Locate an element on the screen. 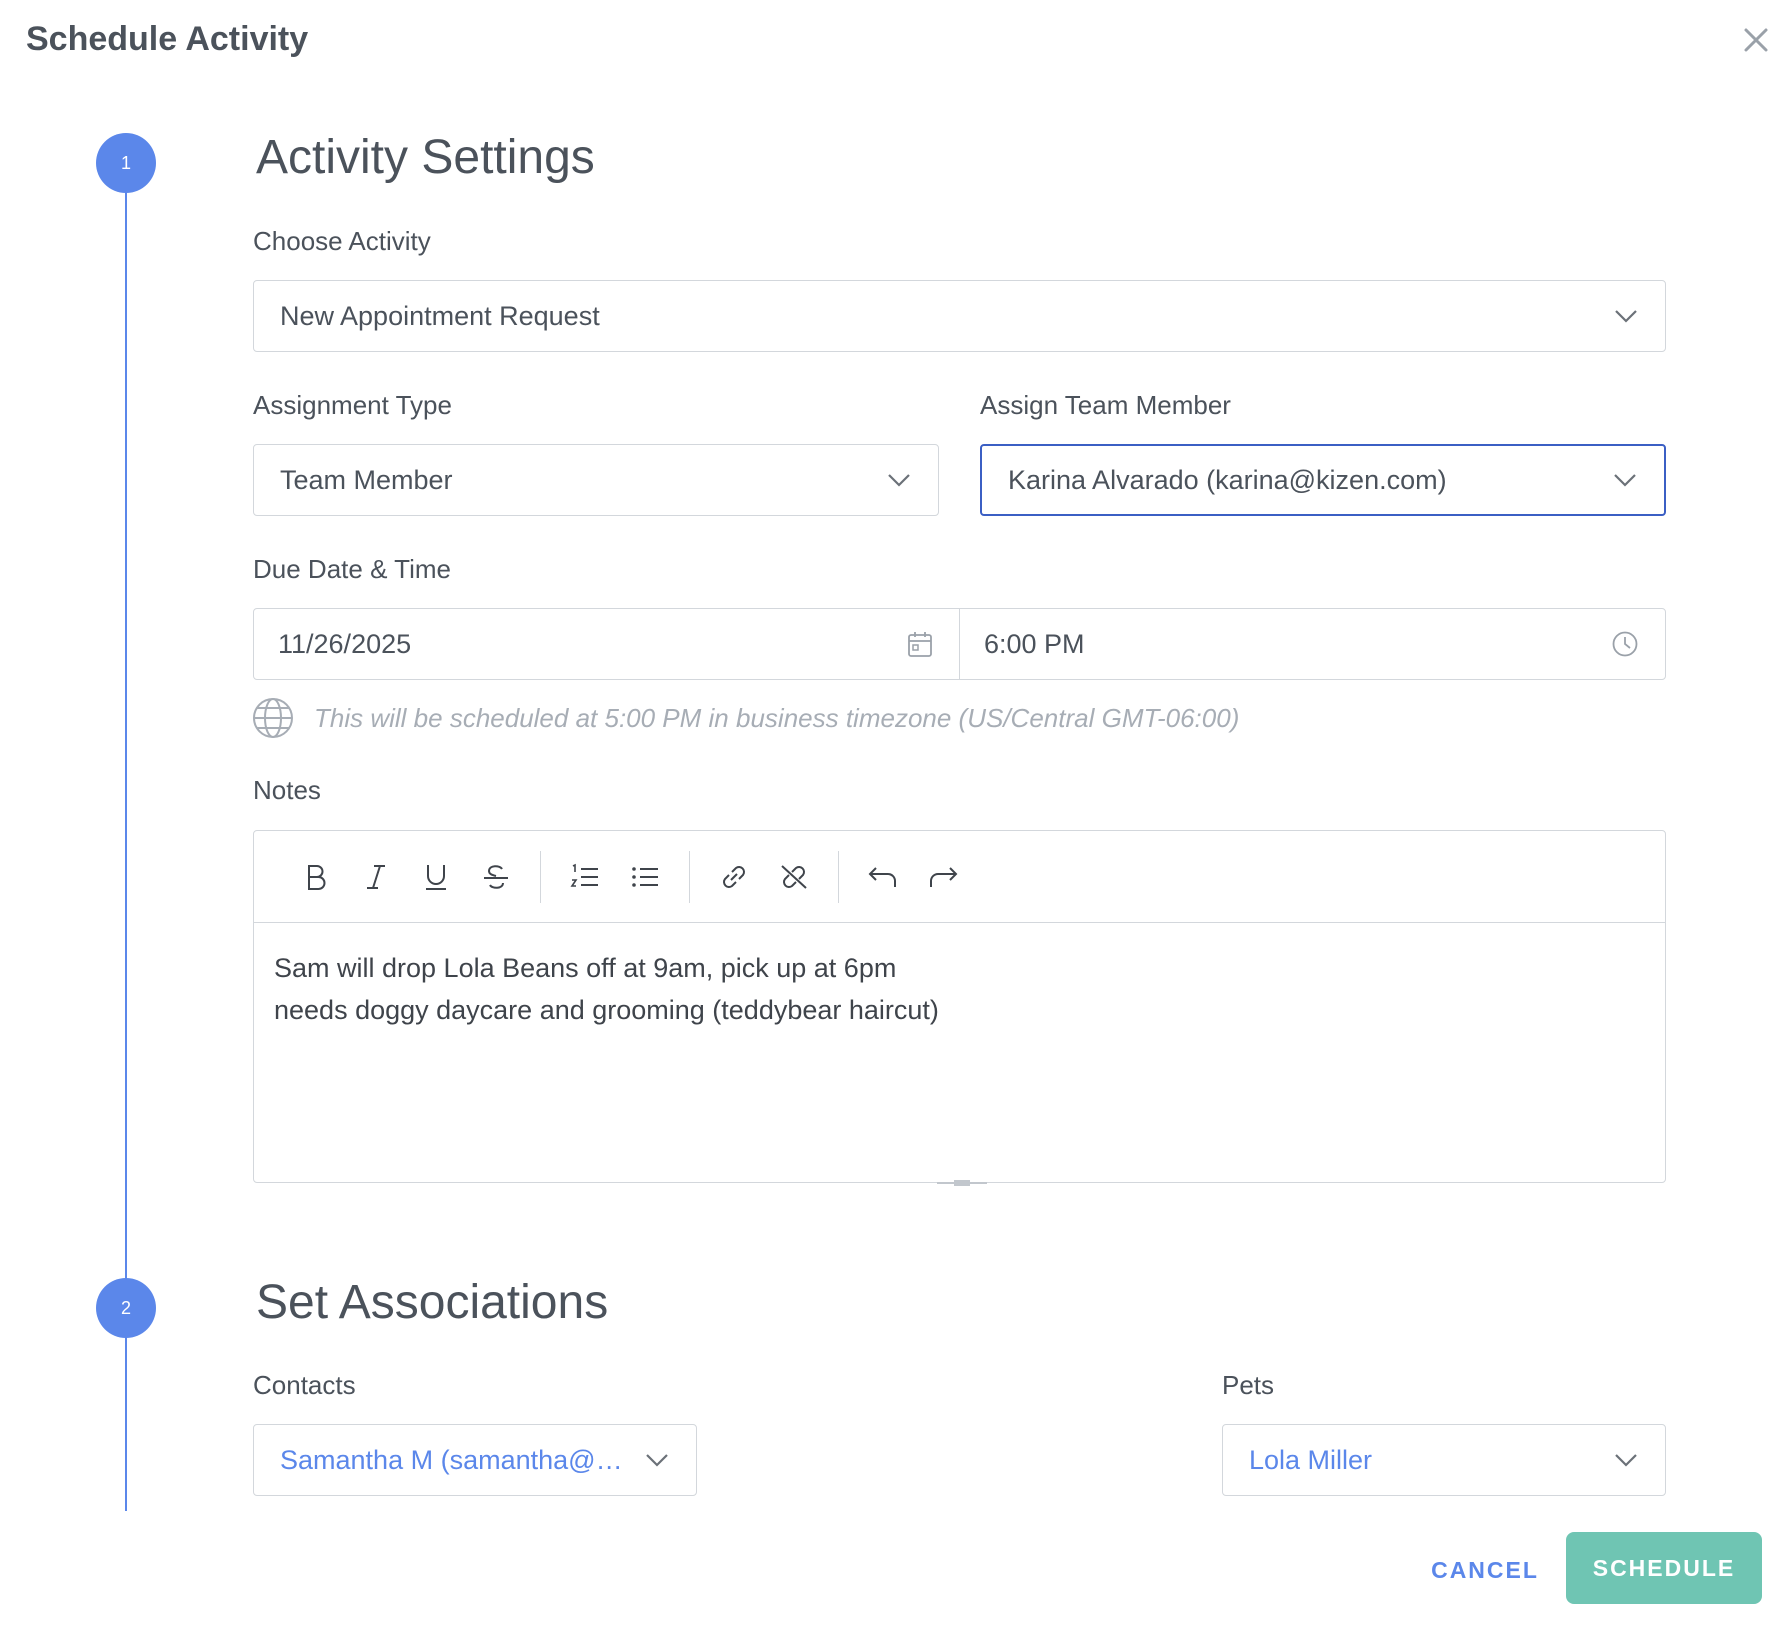 The width and height of the screenshot is (1784, 1632). section-title-activity-settings: Activity Settings is located at coordinates (425, 157).